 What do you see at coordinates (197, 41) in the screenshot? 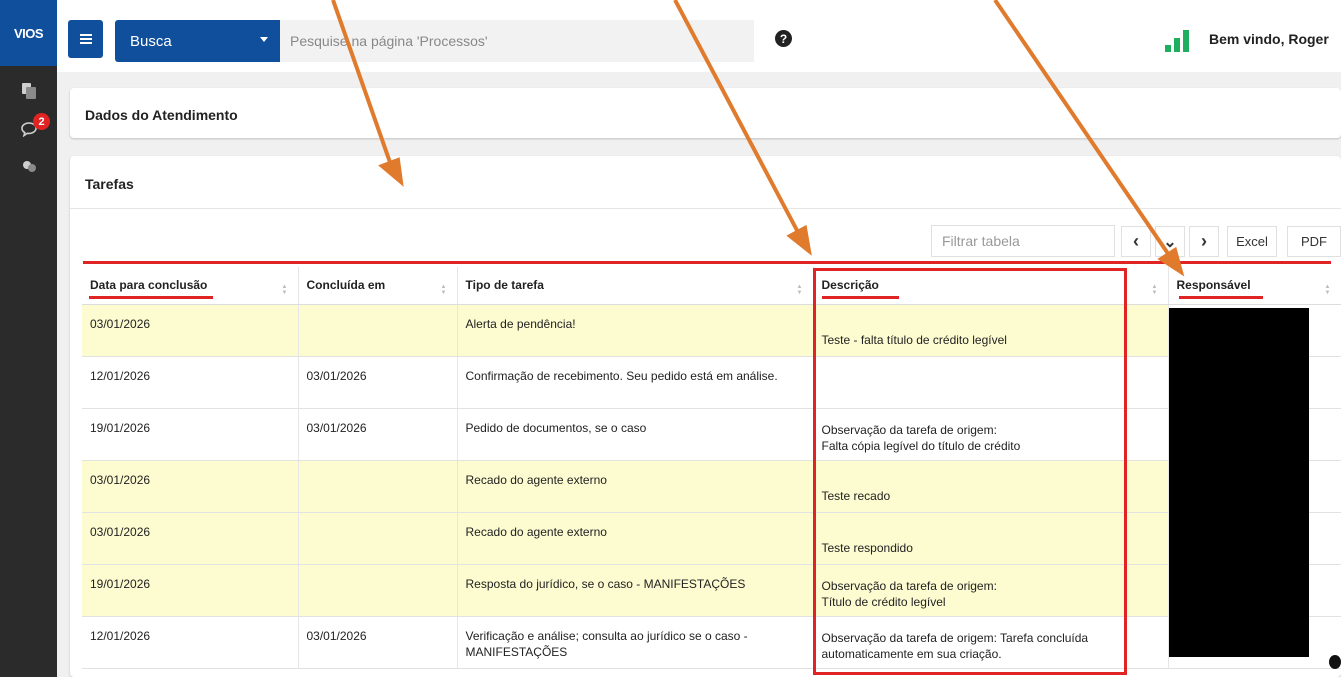
I see `search-mode-dropdown: Busca` at bounding box center [197, 41].